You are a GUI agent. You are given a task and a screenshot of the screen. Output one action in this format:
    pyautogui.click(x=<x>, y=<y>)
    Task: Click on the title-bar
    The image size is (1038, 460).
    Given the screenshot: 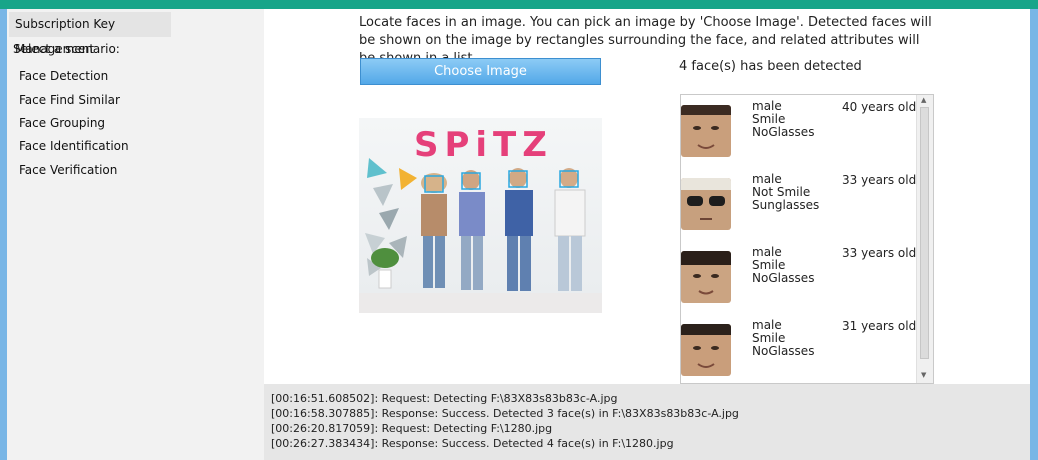 What is the action you would take?
    pyautogui.click(x=519, y=4)
    